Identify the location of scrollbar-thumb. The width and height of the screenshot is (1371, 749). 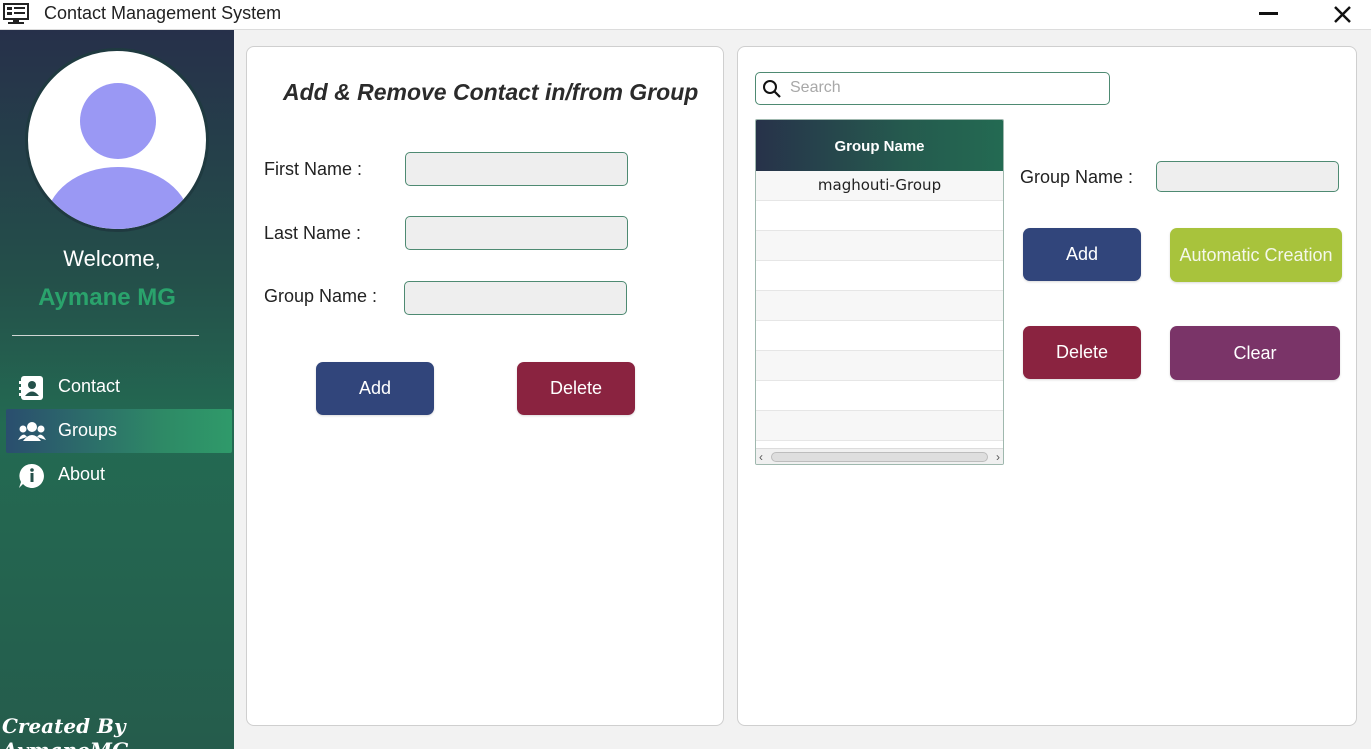
(879, 457).